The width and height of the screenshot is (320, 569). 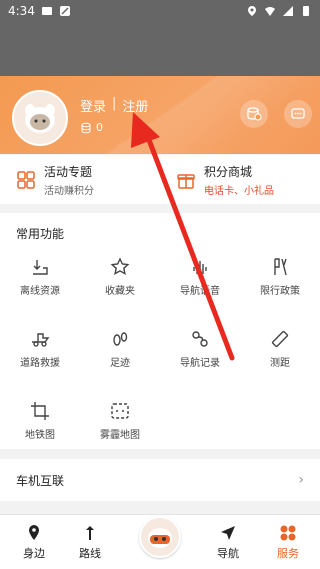 What do you see at coordinates (160, 480) in the screenshot?
I see `car-link-row: 车机互联 ›` at bounding box center [160, 480].